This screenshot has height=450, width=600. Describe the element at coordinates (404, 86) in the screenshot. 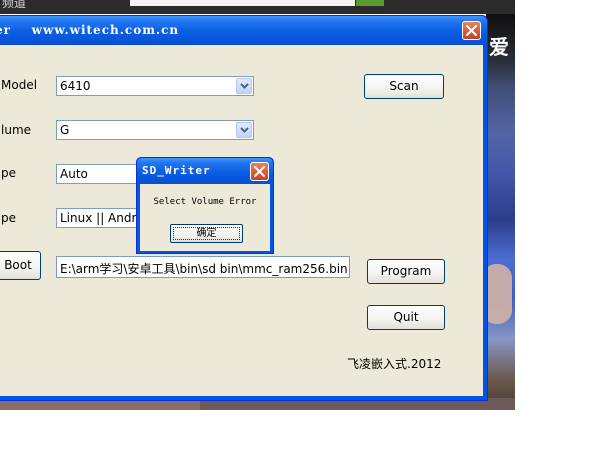

I see `scan-button: Scan` at that location.